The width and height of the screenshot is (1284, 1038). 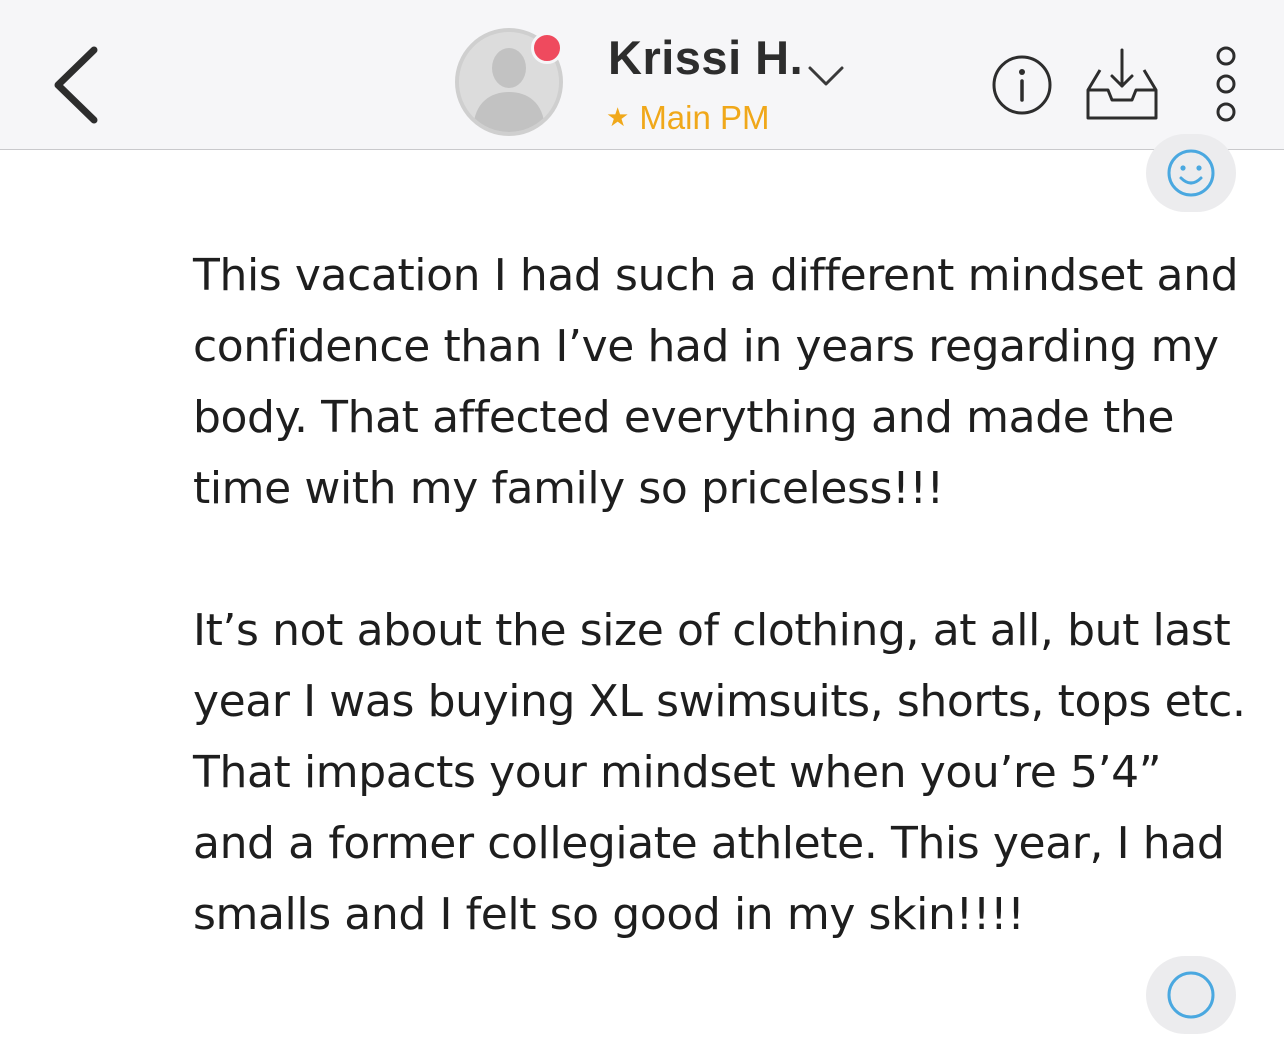 I want to click on info-button, so click(x=1022, y=85).